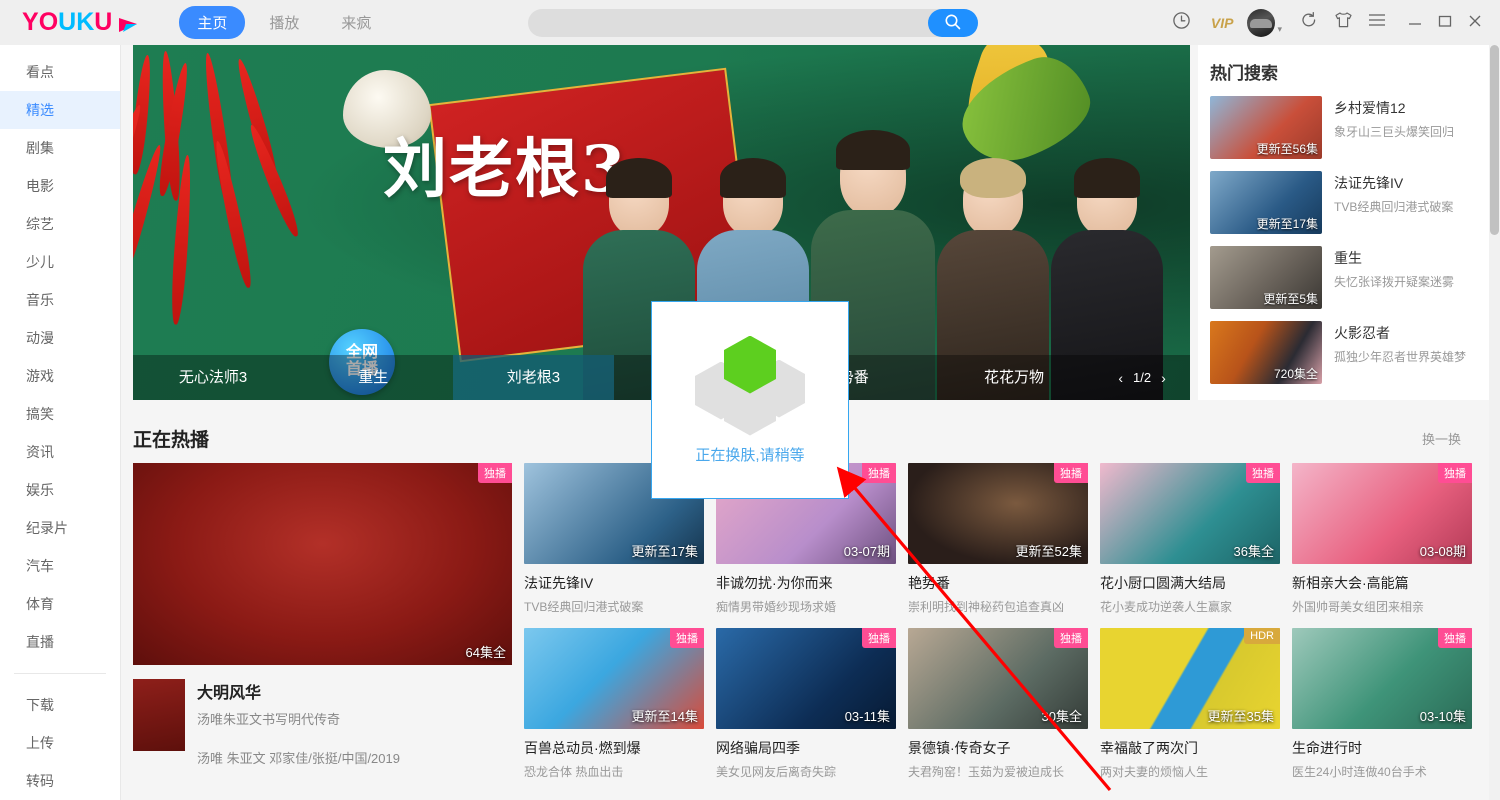 The width and height of the screenshot is (1500, 800). Describe the element at coordinates (1415, 22) in the screenshot. I see `minimize-button` at that location.